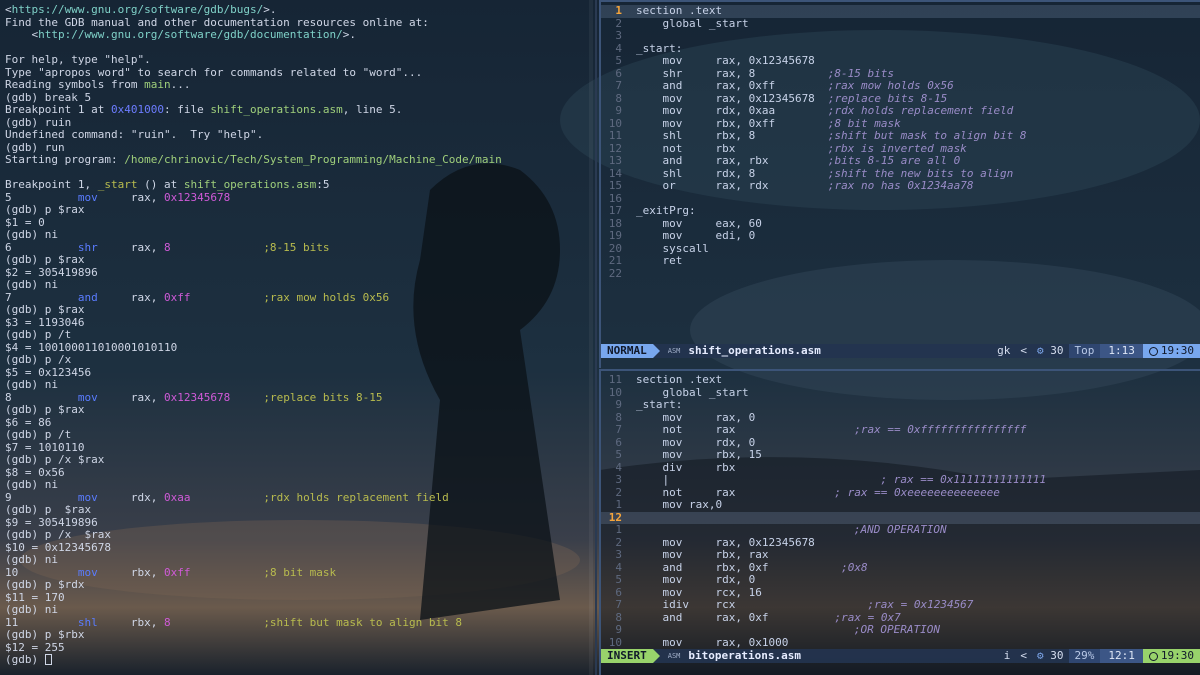 Image resolution: width=1200 pixels, height=675 pixels. I want to click on separator-arrow, so click(656, 351).